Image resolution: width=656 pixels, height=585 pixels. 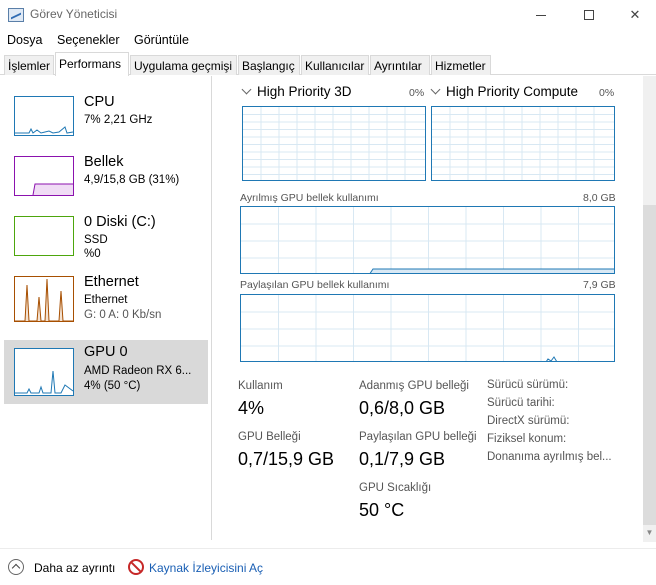 I want to click on chevron-up-icon, so click(x=16, y=567).